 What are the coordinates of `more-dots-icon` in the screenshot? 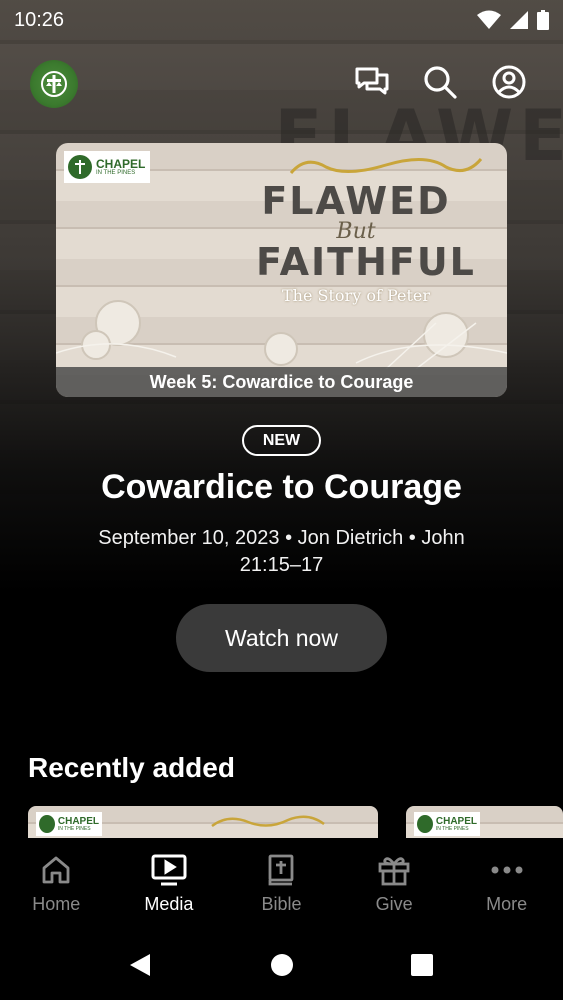 It's located at (507, 870).